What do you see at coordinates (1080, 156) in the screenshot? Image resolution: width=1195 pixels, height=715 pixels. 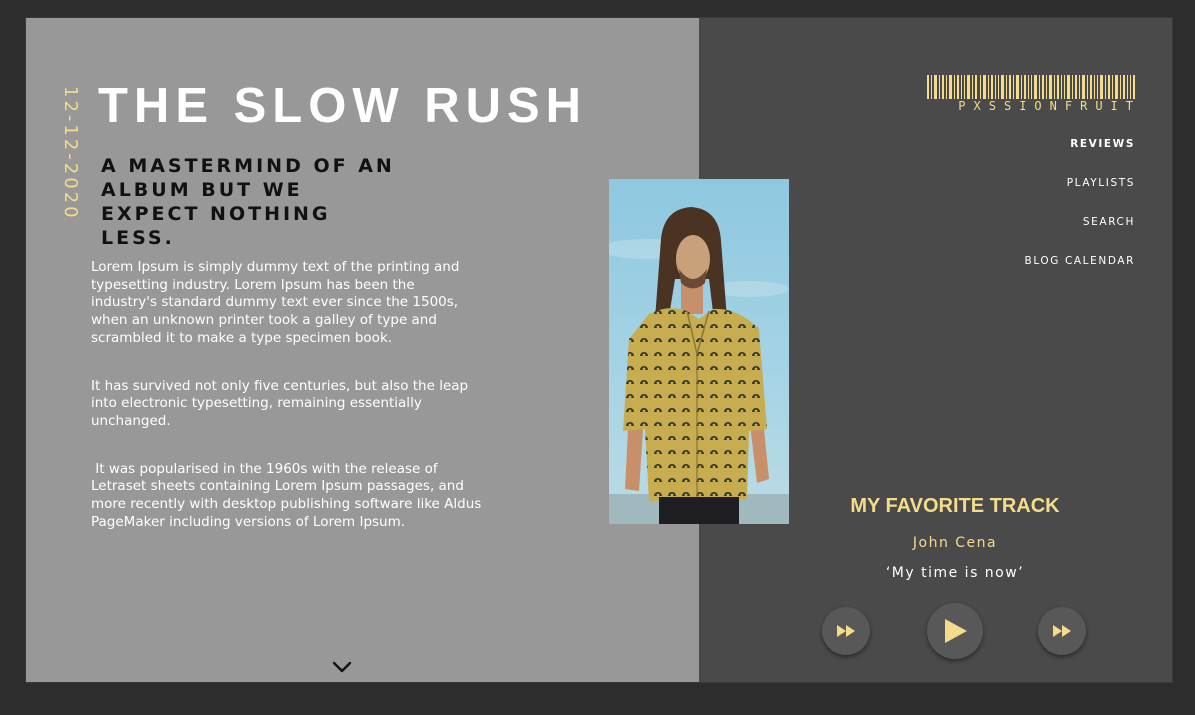 I see `nav-item-reviews: REVIEWS` at bounding box center [1080, 156].